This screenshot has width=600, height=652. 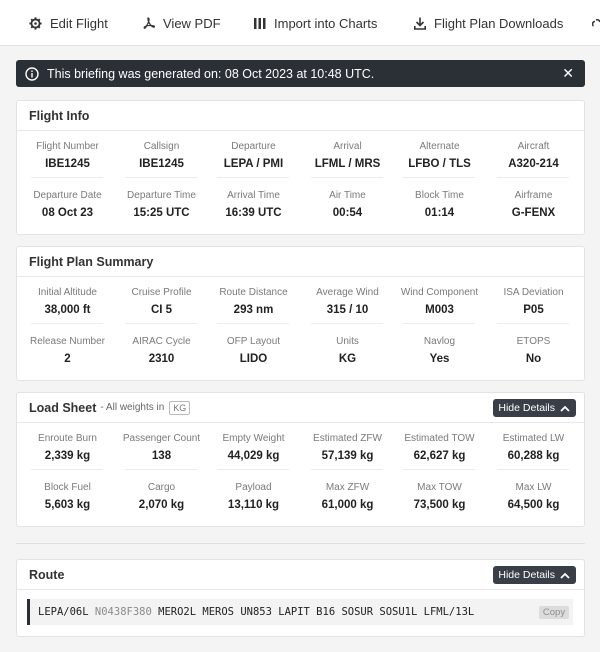 I want to click on field-label: Cargo, so click(x=161, y=487).